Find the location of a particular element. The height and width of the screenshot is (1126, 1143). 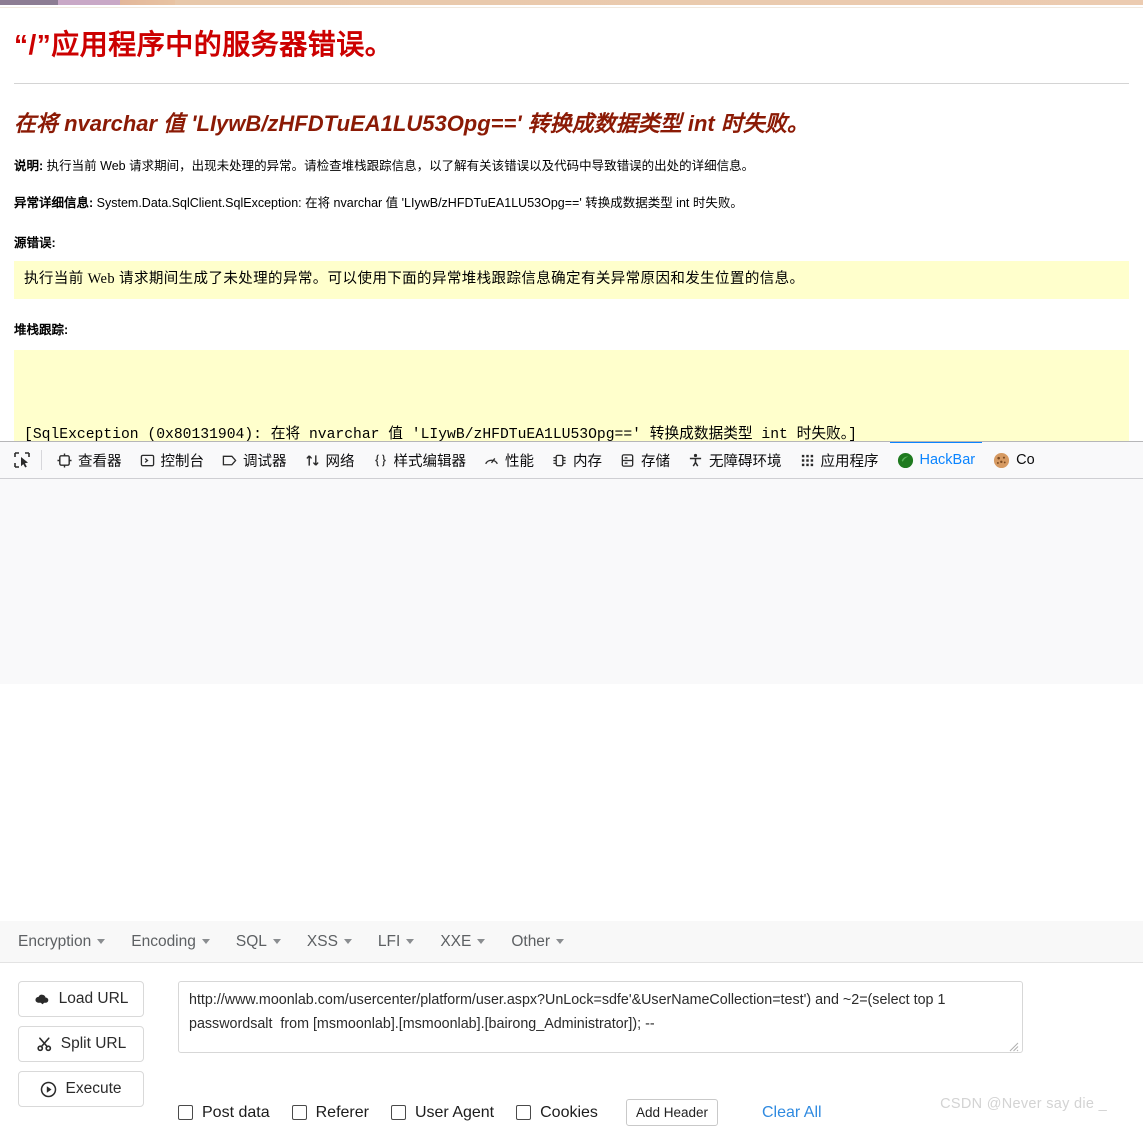

menu-other: Other is located at coordinates (538, 942).